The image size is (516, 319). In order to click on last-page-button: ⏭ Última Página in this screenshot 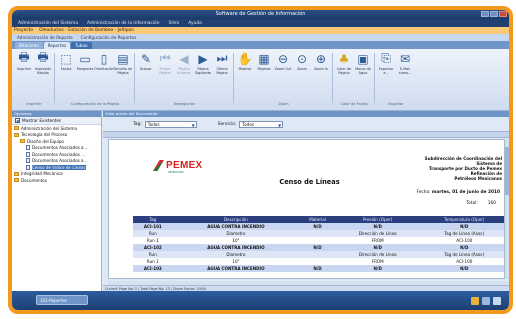, I will do `click(222, 63)`.